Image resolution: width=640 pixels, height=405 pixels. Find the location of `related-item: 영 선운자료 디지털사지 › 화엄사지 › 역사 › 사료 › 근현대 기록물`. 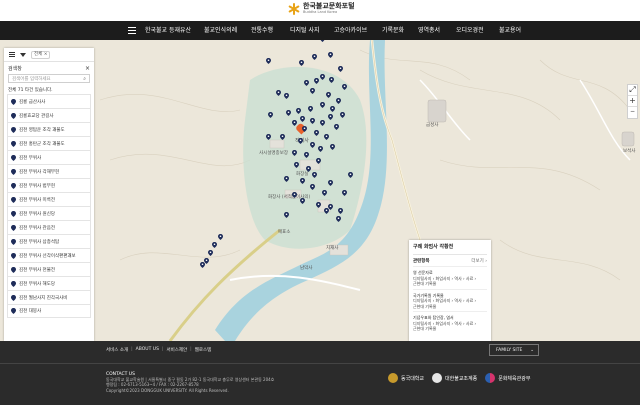

related-item: 영 선운자료 디지털사지 › 화엄사지 › 역사 › 사료 › 근현대 기록물 is located at coordinates (450, 277).